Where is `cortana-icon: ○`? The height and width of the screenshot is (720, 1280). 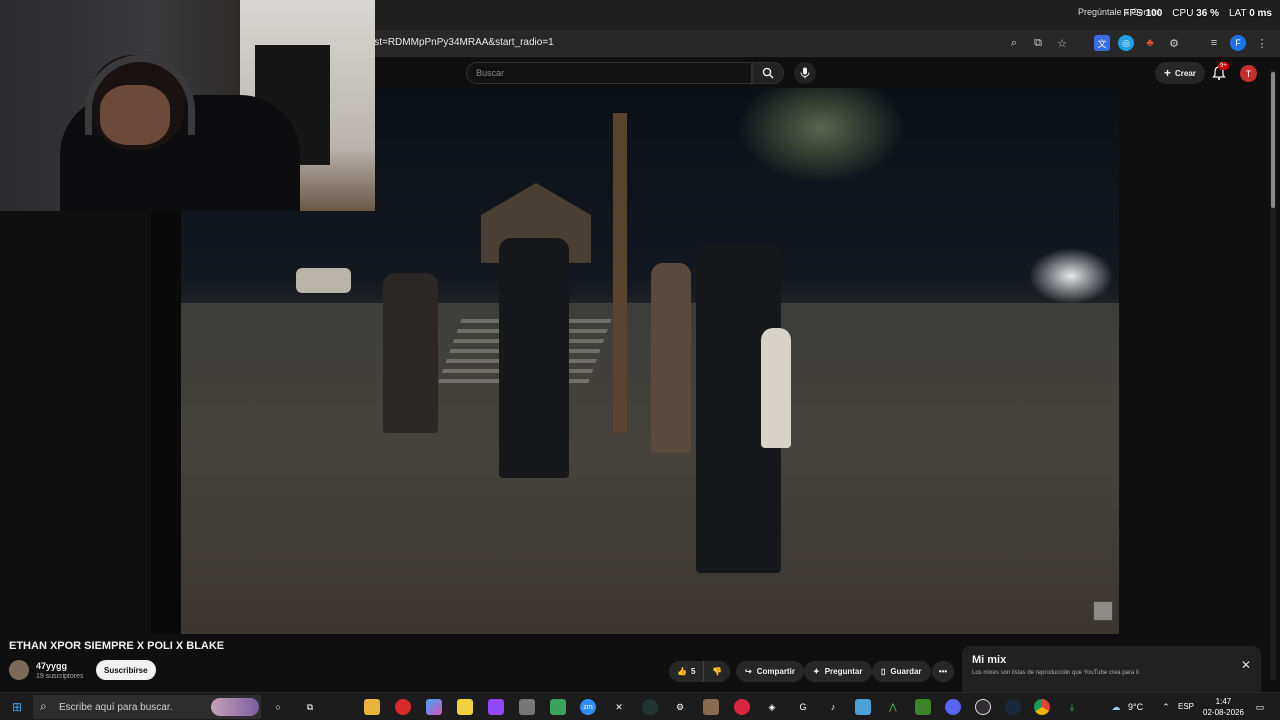
cortana-icon: ○ is located at coordinates (278, 707).